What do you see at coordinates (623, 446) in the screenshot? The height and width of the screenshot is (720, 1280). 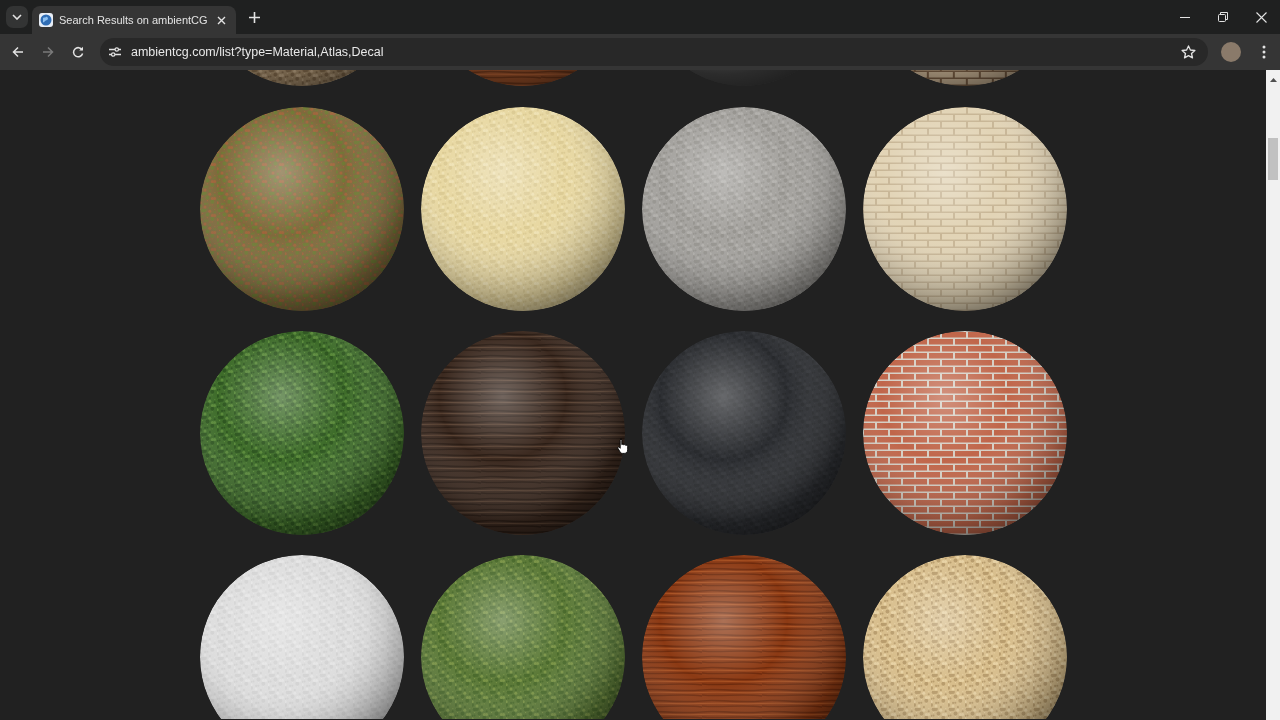 I see `hand-cursor-icon` at bounding box center [623, 446].